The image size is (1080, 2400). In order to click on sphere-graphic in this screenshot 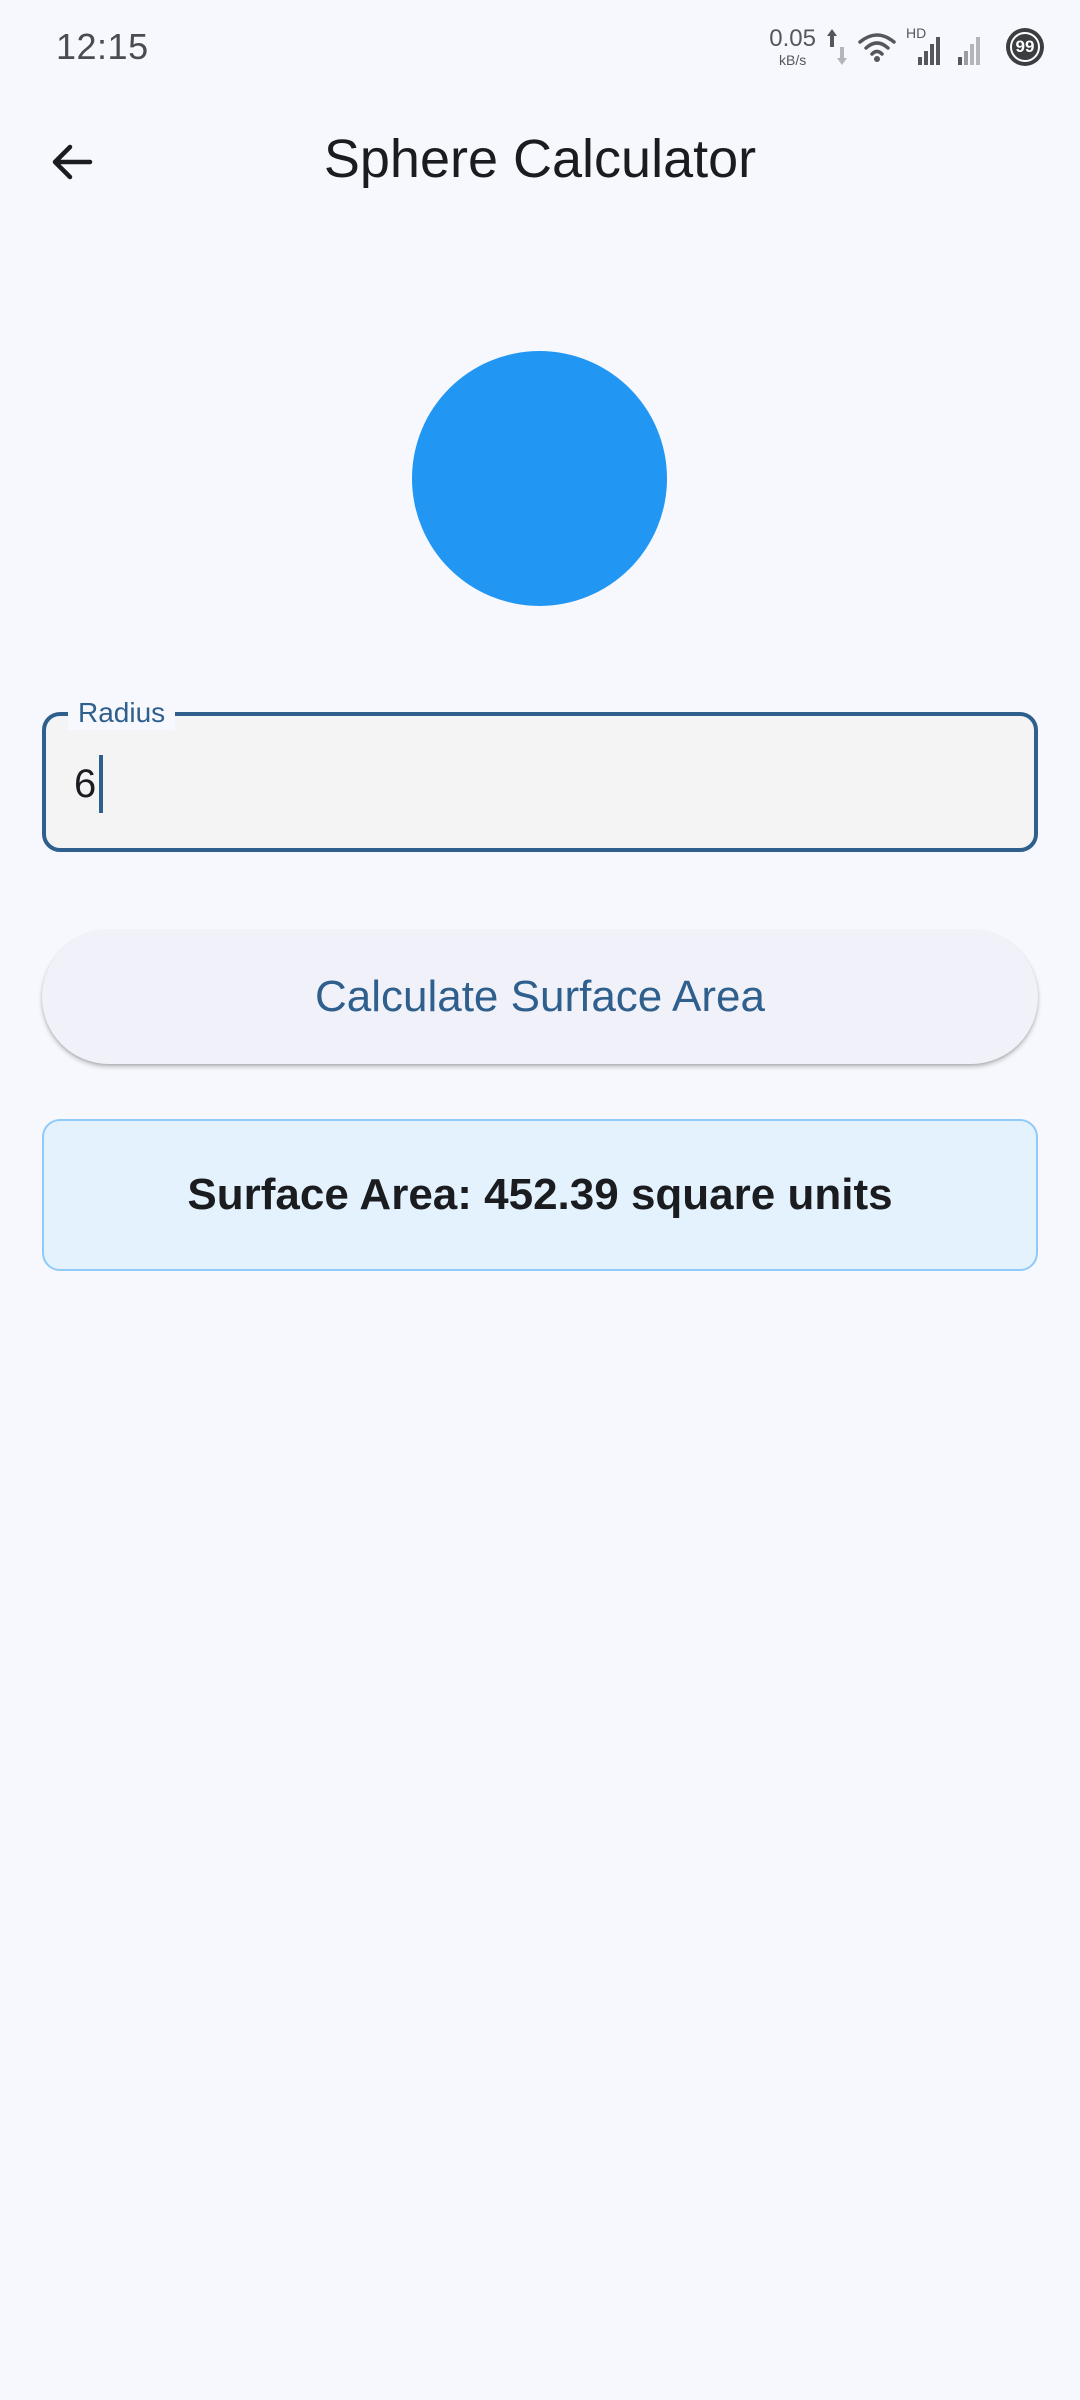, I will do `click(539, 478)`.